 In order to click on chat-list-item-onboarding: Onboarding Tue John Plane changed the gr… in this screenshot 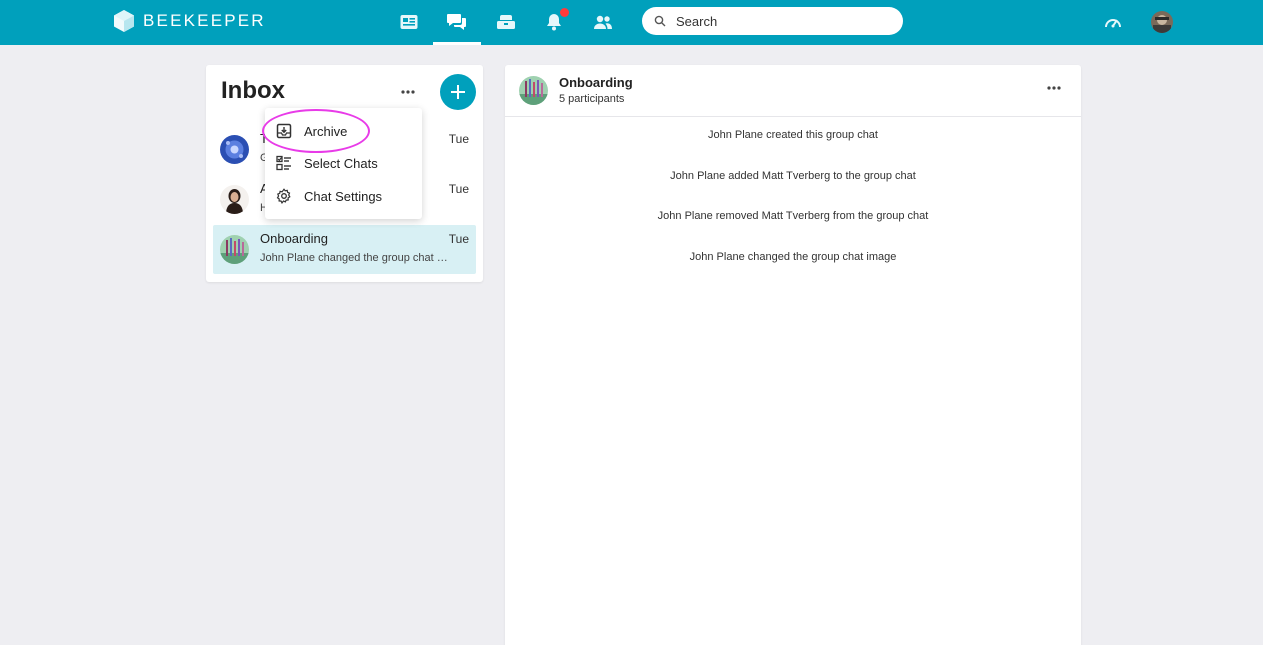, I will do `click(344, 249)`.